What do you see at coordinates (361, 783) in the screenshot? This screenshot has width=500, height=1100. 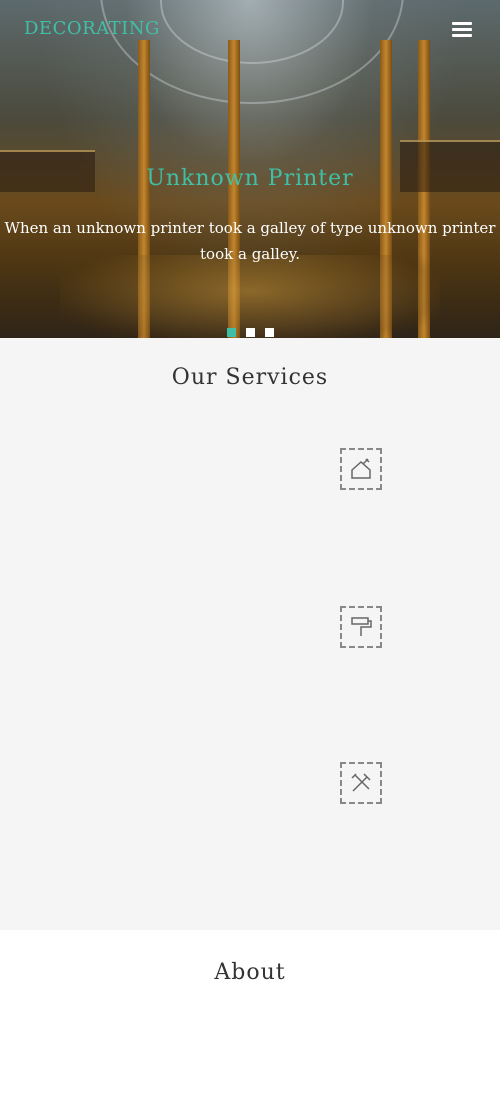 I see `screwdriver-wrench-icon` at bounding box center [361, 783].